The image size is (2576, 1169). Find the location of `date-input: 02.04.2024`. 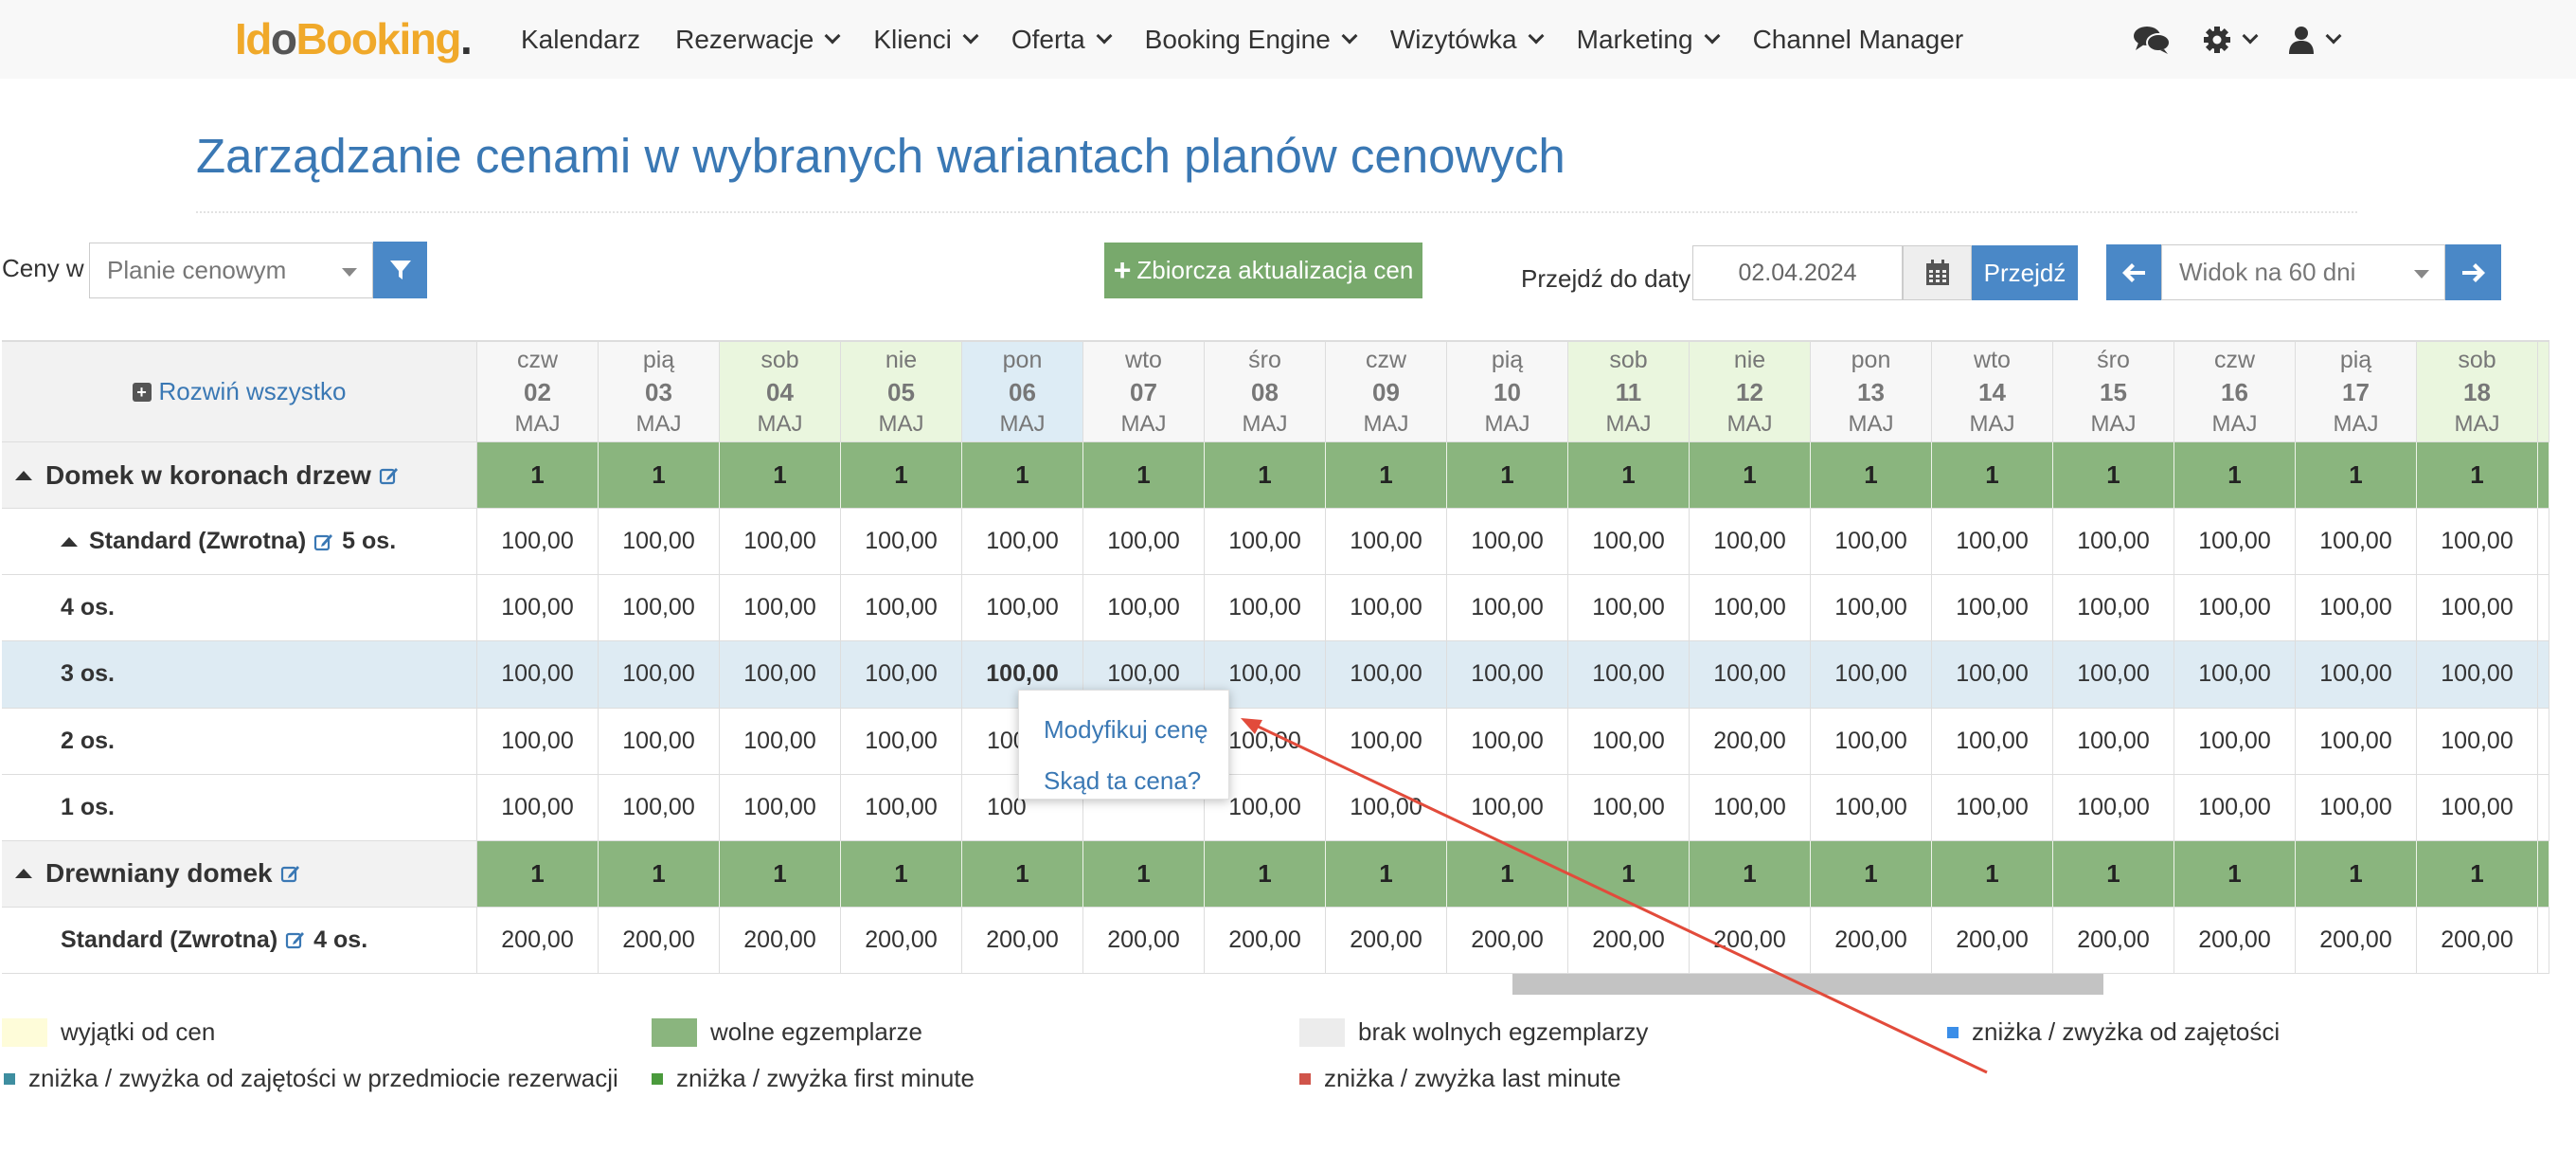

date-input: 02.04.2024 is located at coordinates (1797, 272).